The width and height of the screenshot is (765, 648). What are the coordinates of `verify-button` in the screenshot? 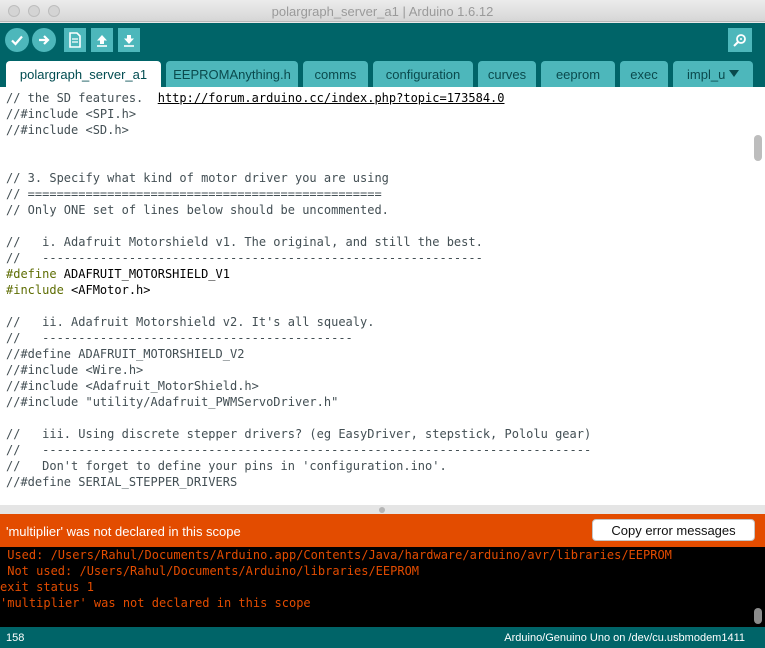 It's located at (17, 40).